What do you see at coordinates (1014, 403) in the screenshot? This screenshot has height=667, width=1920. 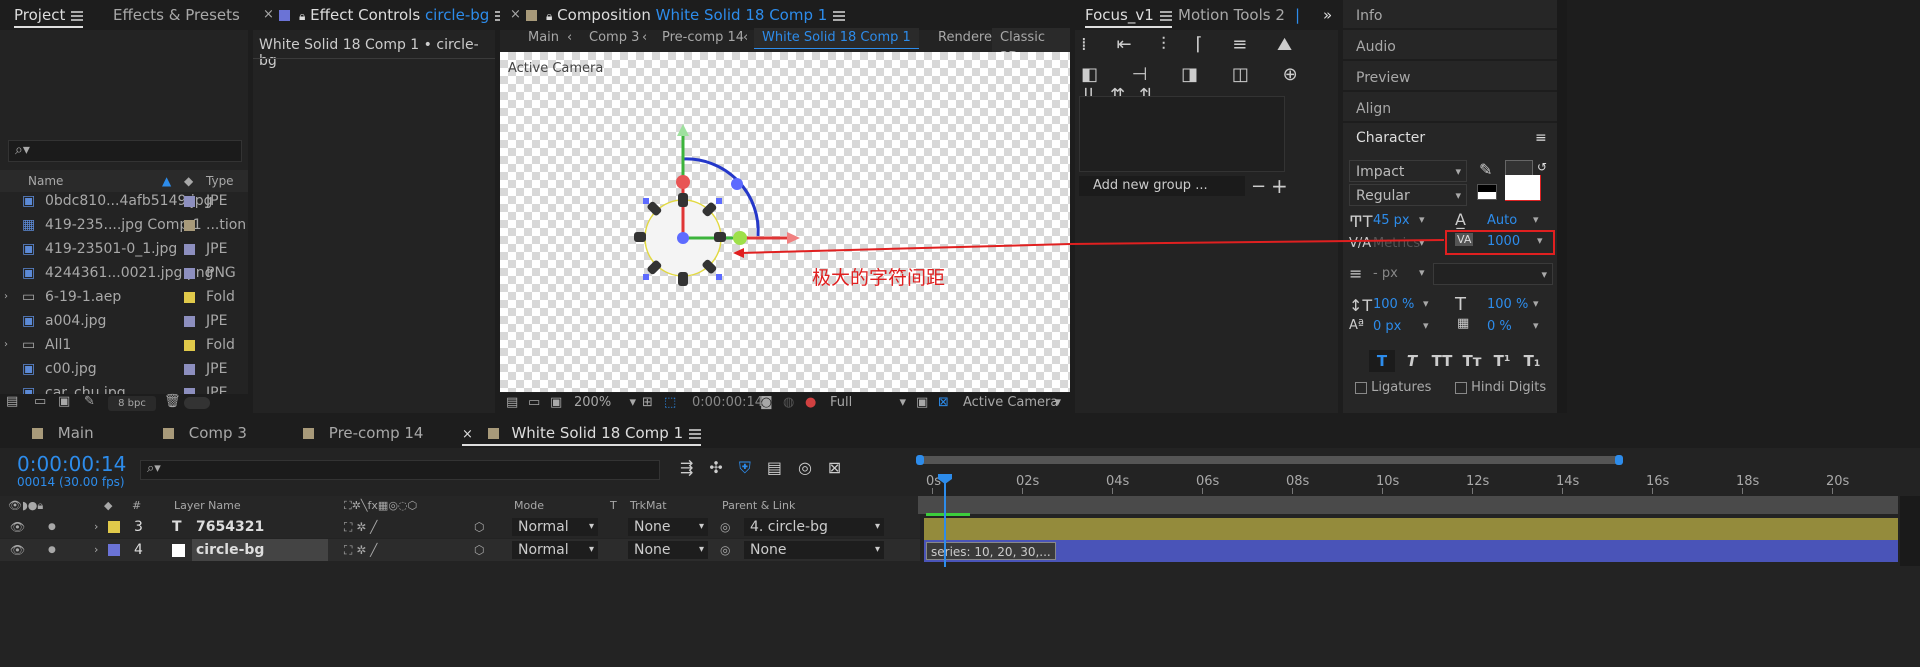 I see `camera-select: Active Camera ▾` at bounding box center [1014, 403].